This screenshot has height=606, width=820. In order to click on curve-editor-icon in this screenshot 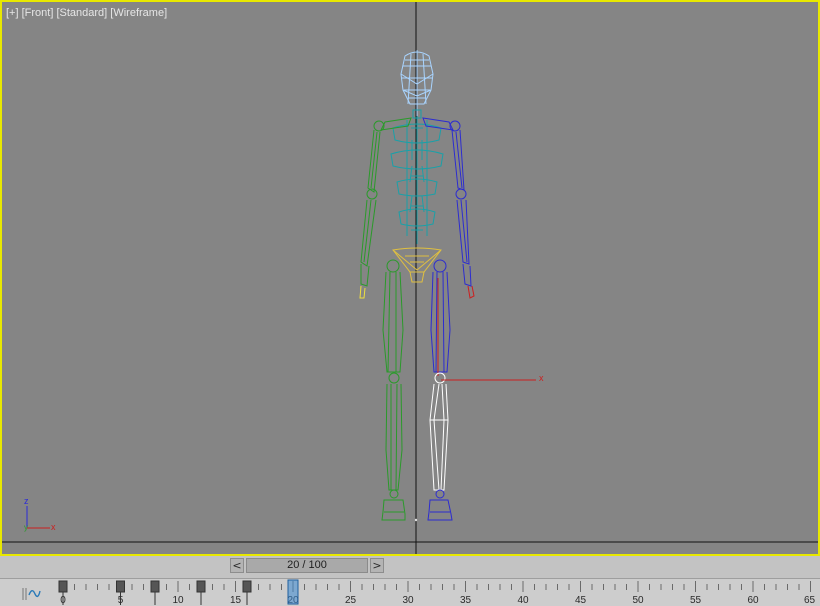, I will do `click(31, 594)`.